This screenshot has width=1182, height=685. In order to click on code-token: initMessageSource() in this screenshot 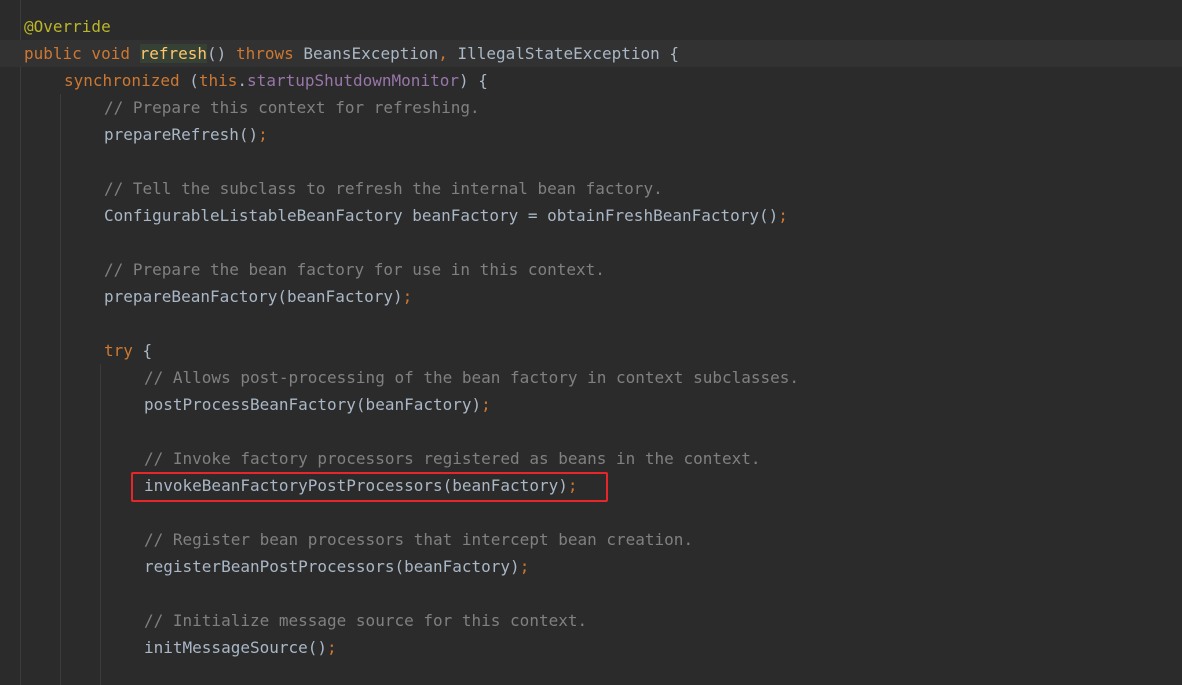, I will do `click(236, 647)`.